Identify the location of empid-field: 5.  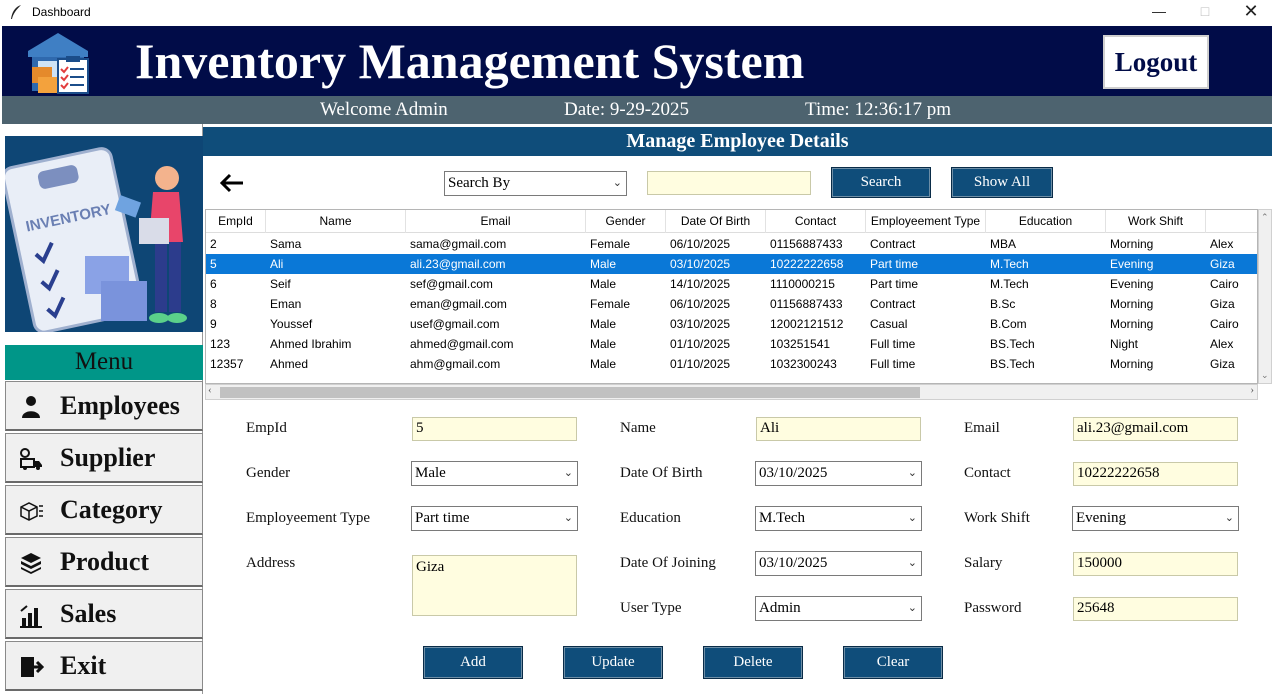
(494, 429).